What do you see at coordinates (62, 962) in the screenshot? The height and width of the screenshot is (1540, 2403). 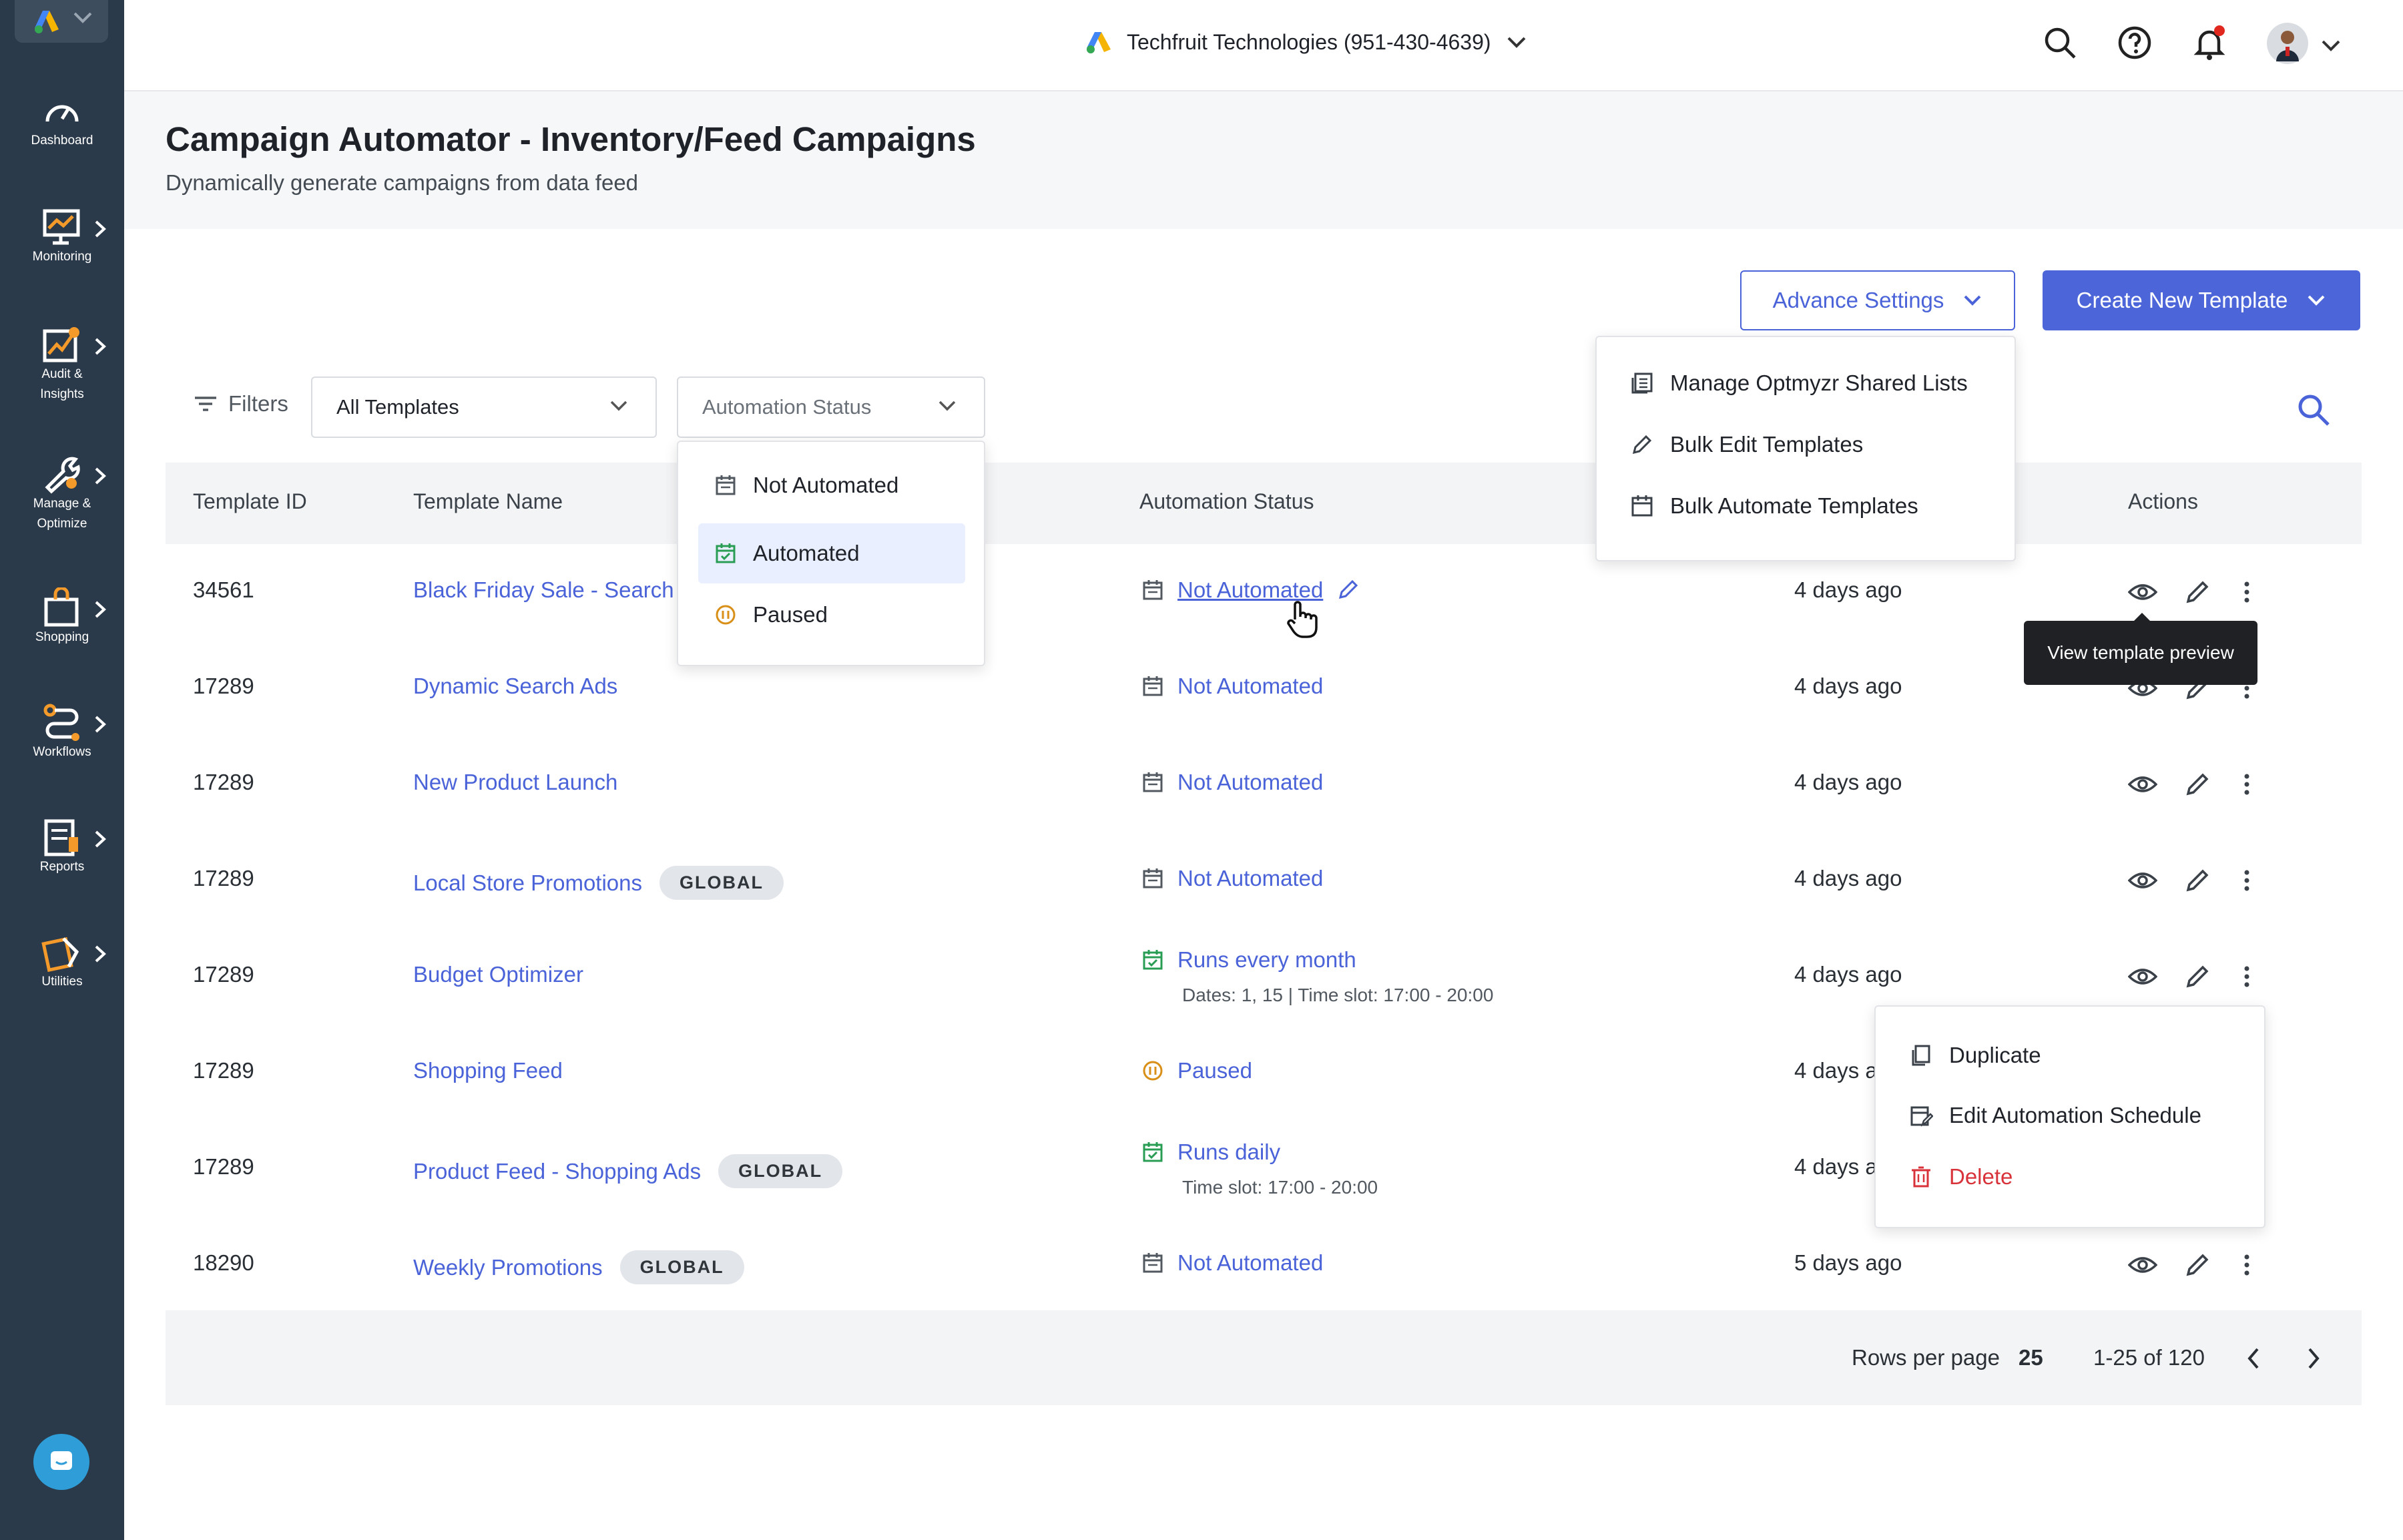 I see `nav-utilities: Utilities` at bounding box center [62, 962].